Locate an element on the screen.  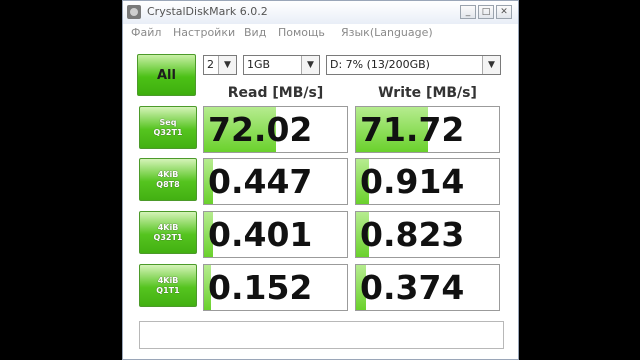
test-button-4: 4KiB Q1T1 is located at coordinates (168, 285).